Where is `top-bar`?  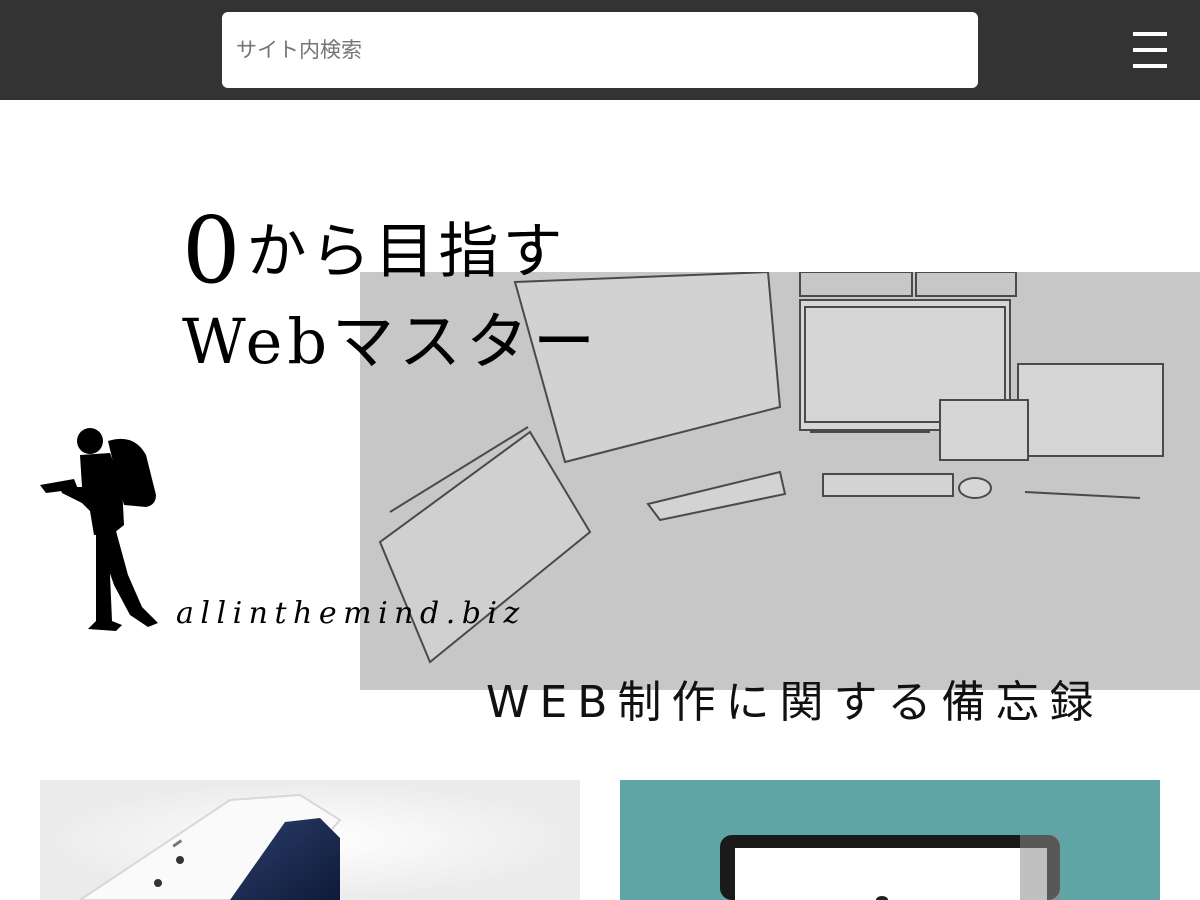
top-bar is located at coordinates (600, 50).